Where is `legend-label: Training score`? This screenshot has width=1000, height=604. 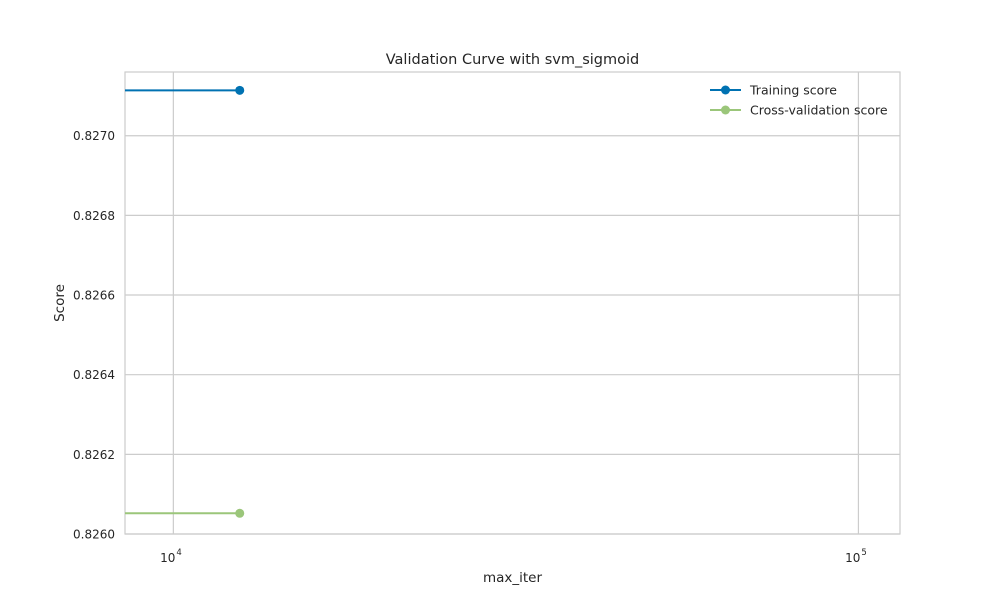 legend-label: Training score is located at coordinates (793, 90).